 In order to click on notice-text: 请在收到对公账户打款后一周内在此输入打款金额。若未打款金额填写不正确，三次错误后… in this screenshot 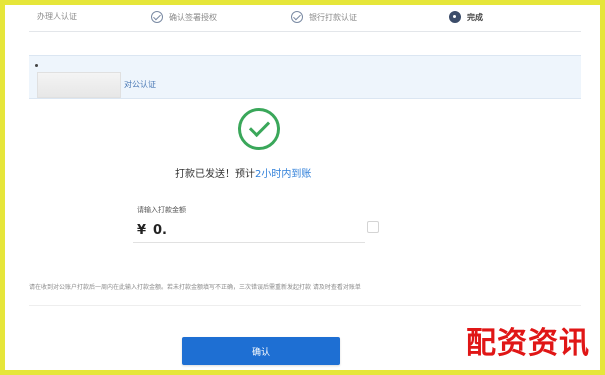, I will do `click(195, 287)`.